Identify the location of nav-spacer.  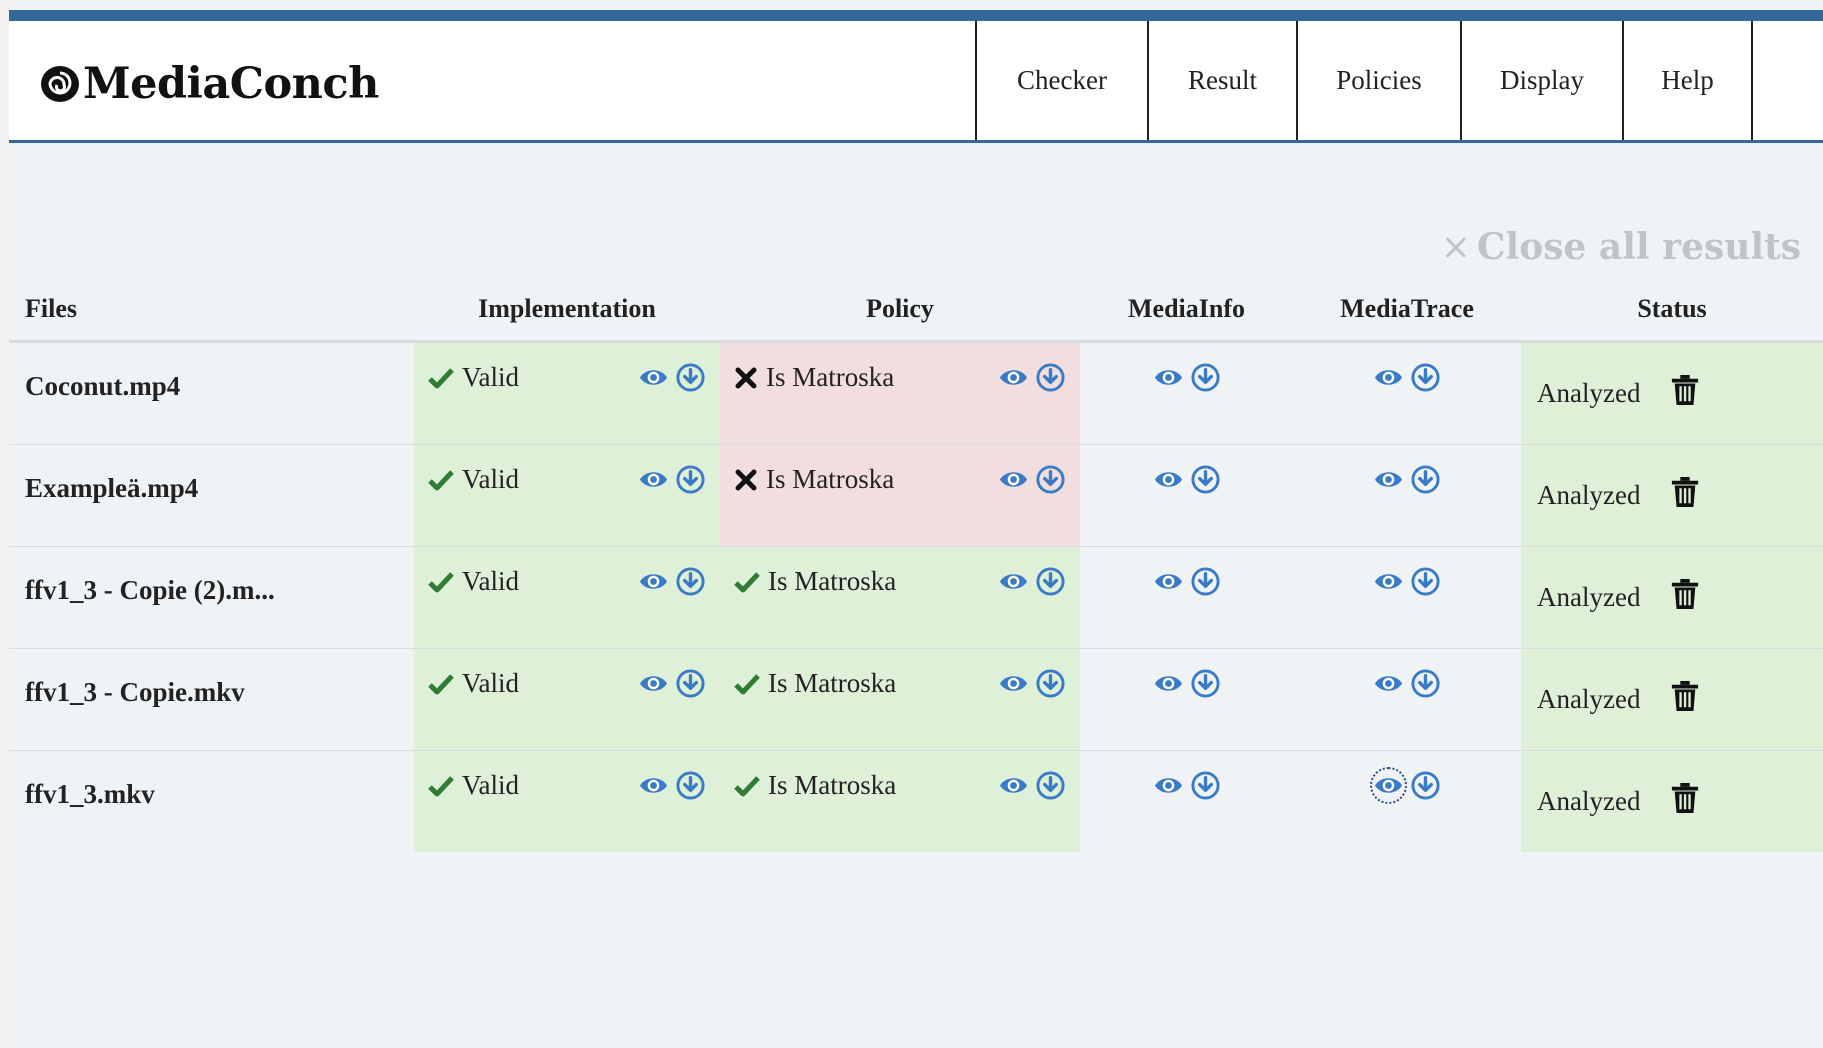
(1787, 80).